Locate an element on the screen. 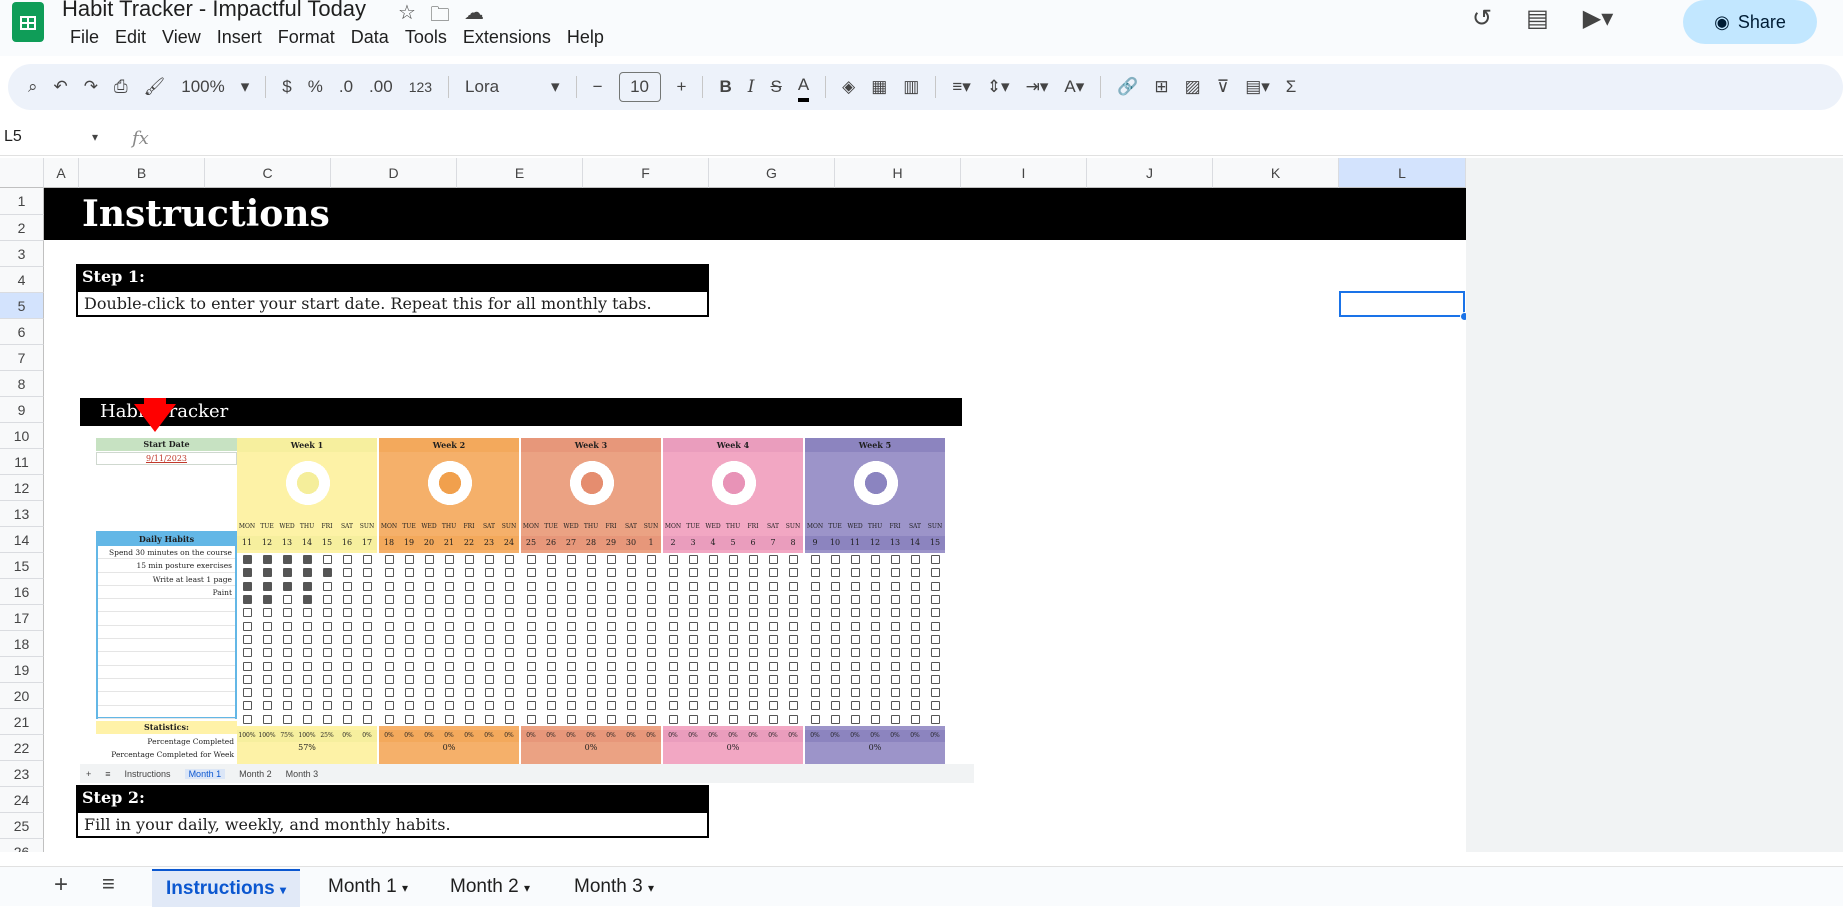 The height and width of the screenshot is (908, 1843). row-header-23: 23 is located at coordinates (22, 774).